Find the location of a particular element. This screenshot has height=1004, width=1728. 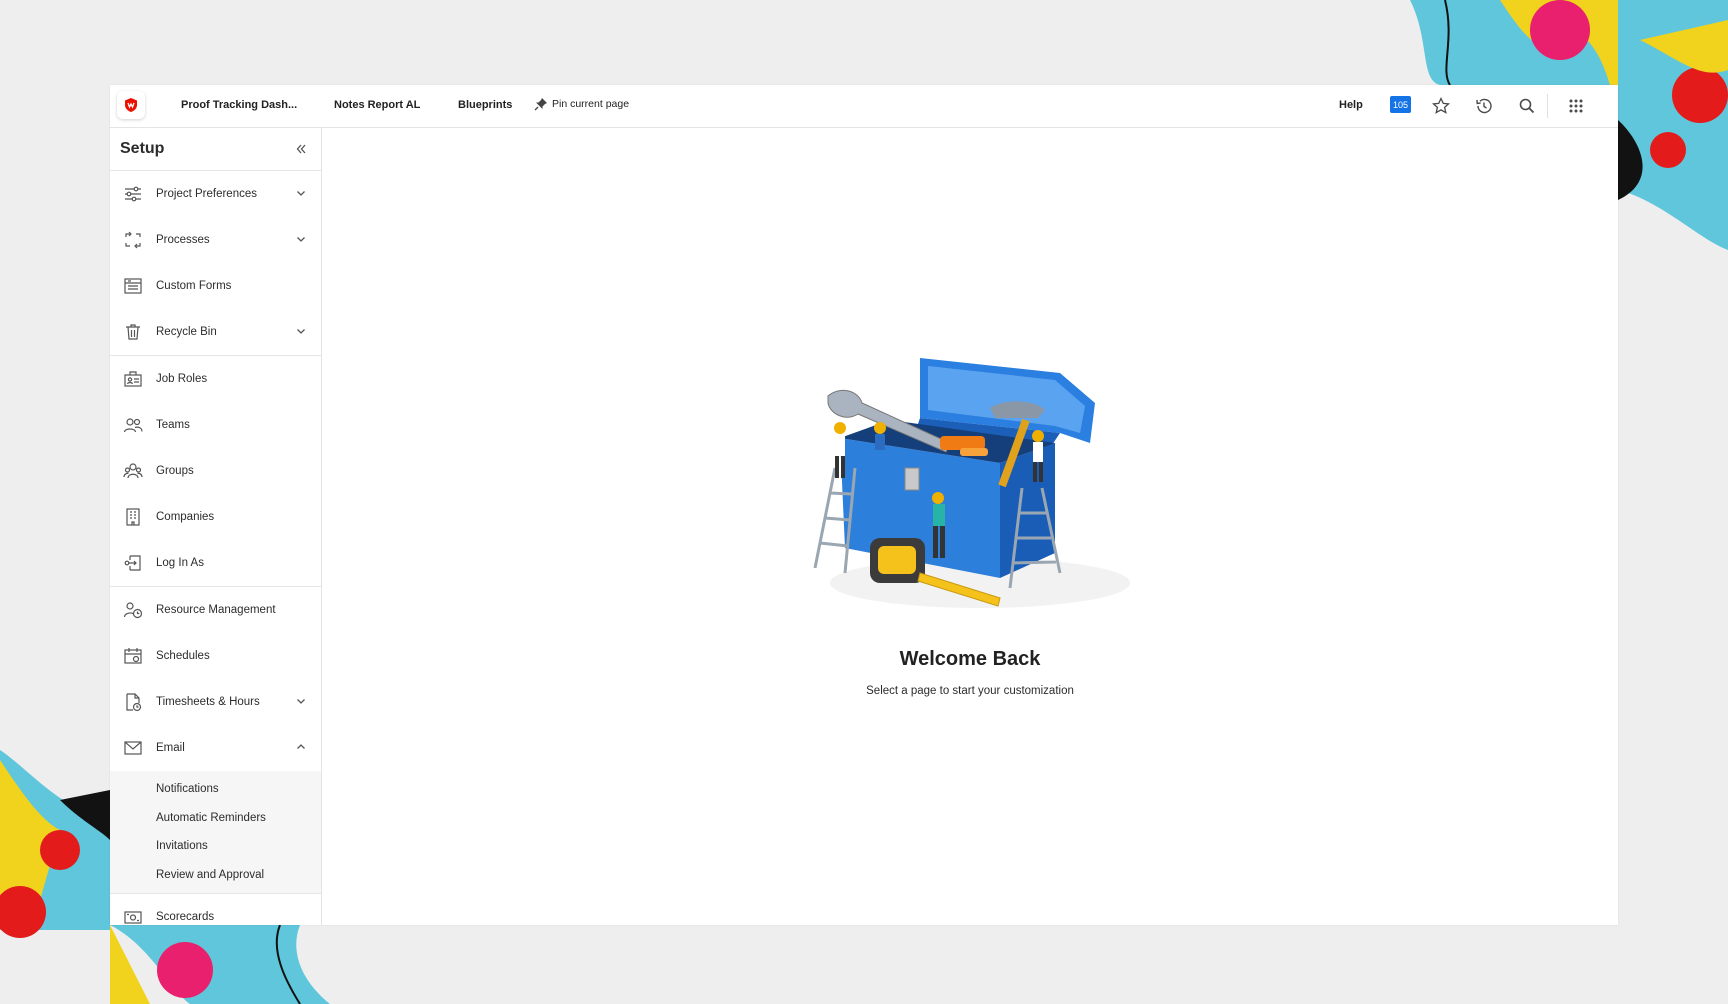

sidebar-item-label: Recycle Bin is located at coordinates (186, 332).